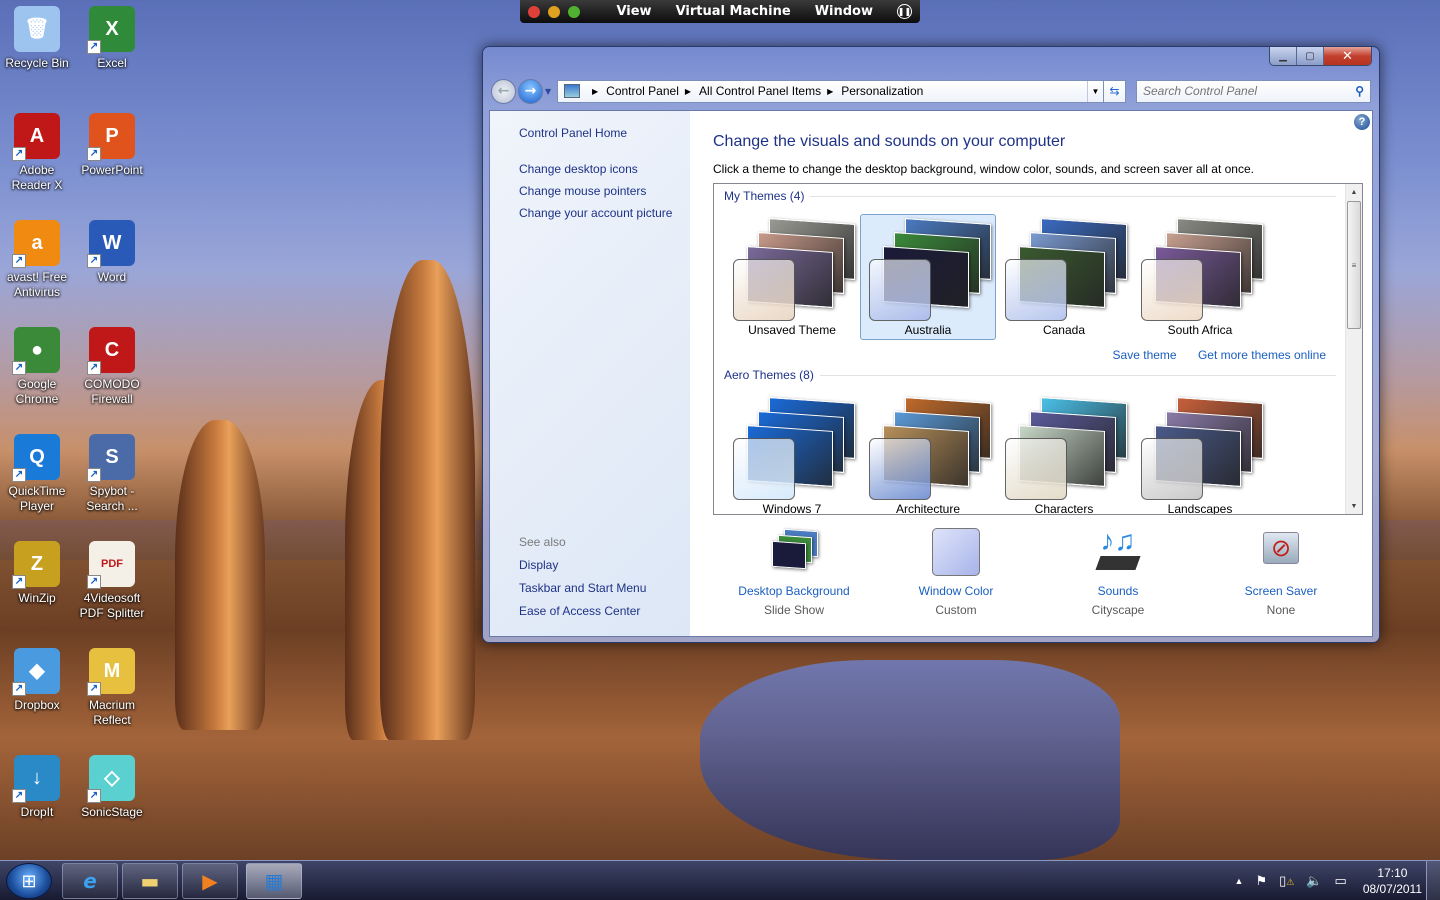  I want to click on theme-windows-7: Windows 7, so click(792, 453).